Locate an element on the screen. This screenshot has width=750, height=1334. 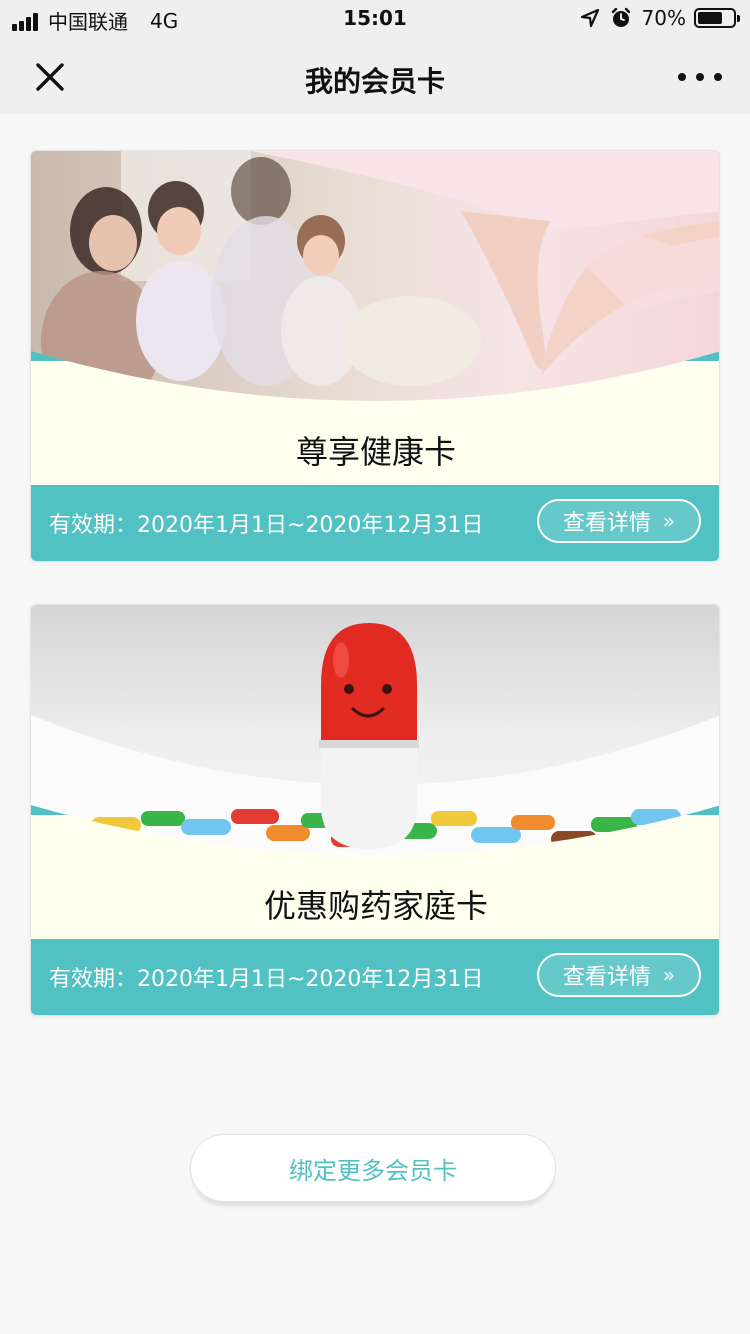
bind-more-cards-button: 绑定更多会员卡 is located at coordinates (373, 1168).